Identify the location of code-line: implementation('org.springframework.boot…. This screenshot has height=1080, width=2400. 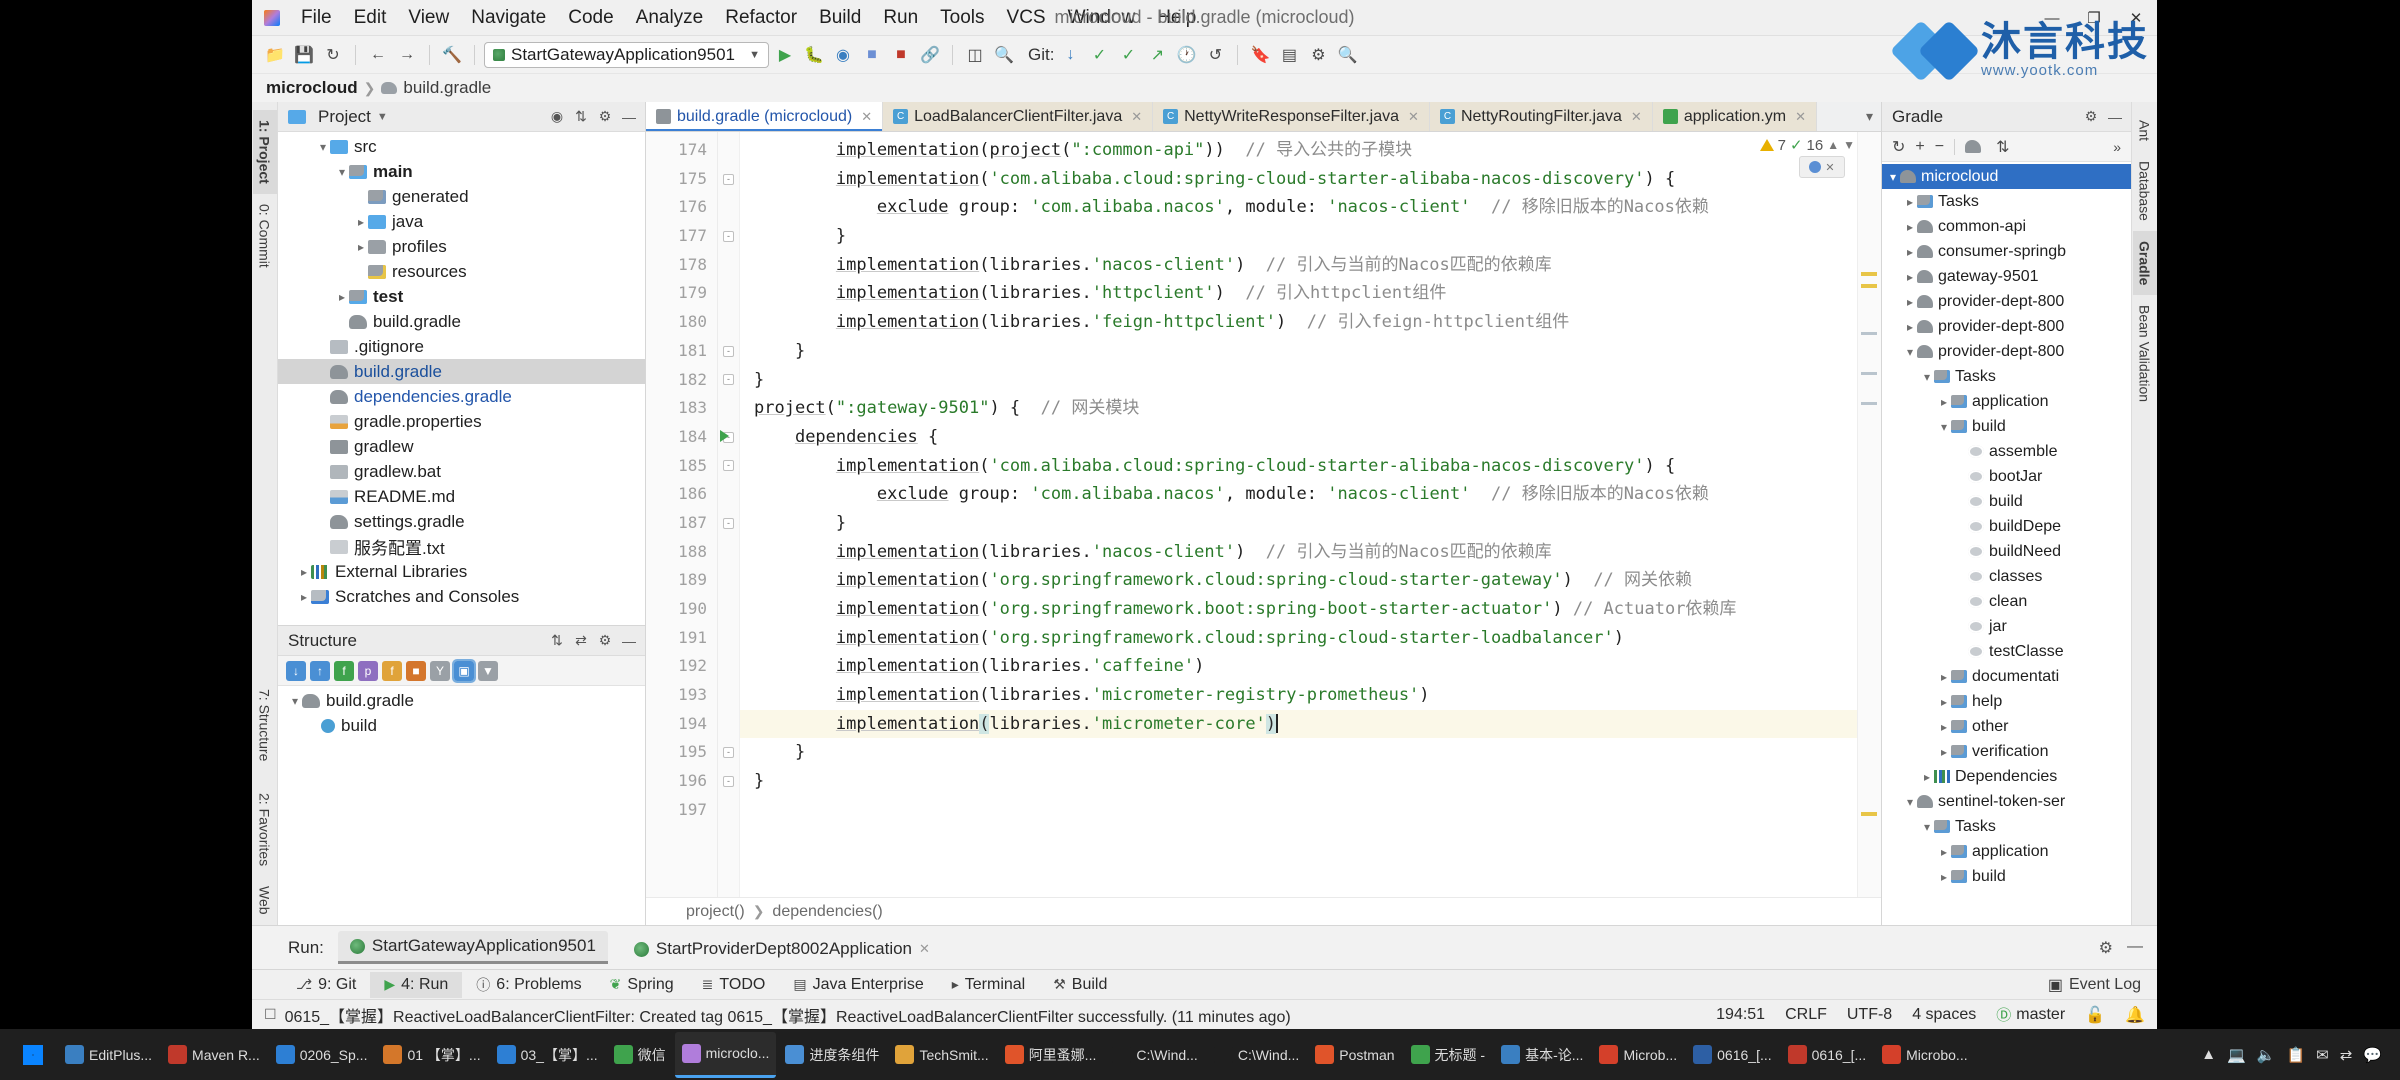
(1310, 609).